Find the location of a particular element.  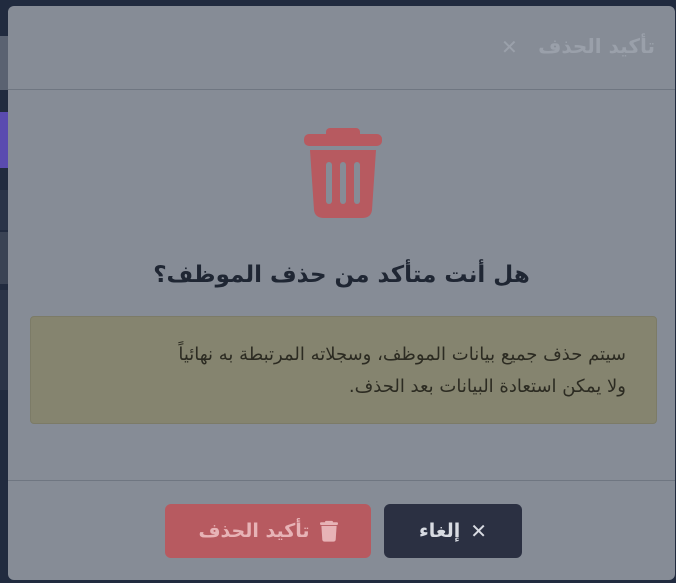

cancel-button: ✕ إلغاء is located at coordinates (453, 531).